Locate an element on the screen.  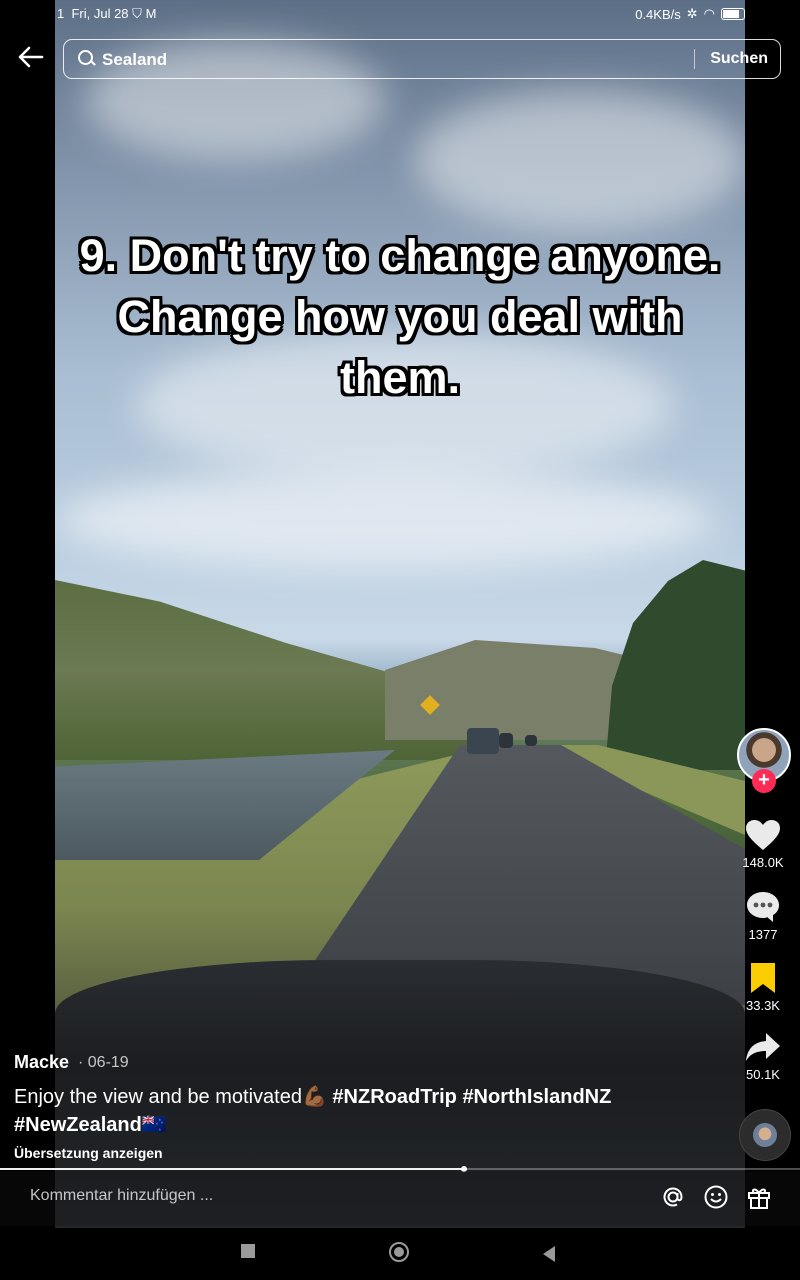
hashtag: #NewZealand🇳🇿 is located at coordinates (90, 1125).